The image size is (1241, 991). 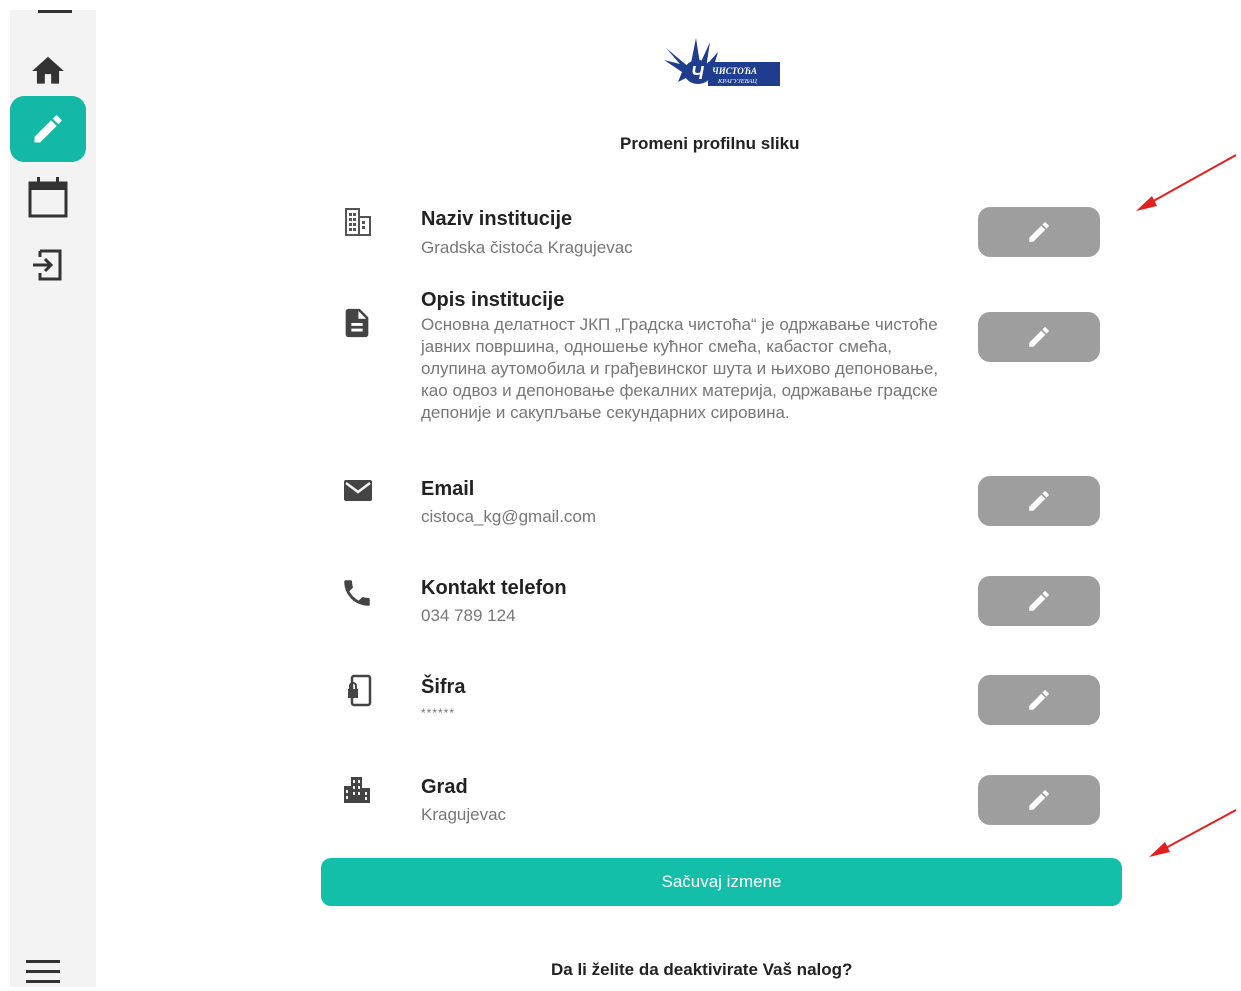 I want to click on logout-icon, so click(x=47, y=265).